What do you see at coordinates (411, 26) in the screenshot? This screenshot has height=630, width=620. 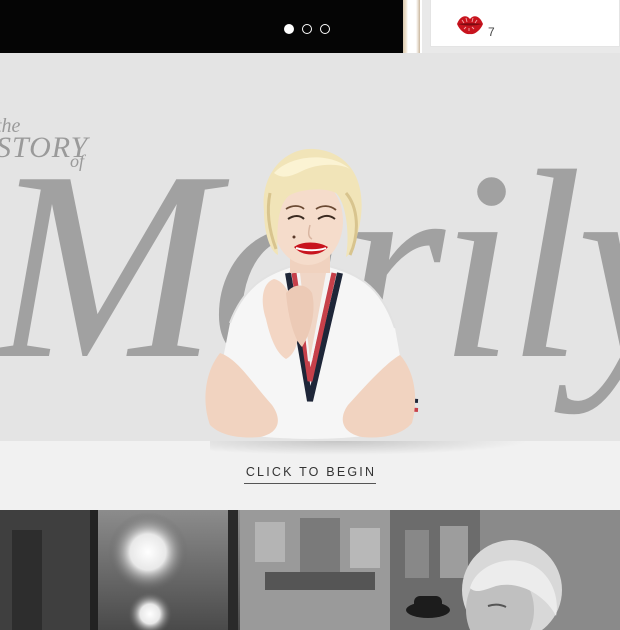 I see `photo-frame-edge` at bounding box center [411, 26].